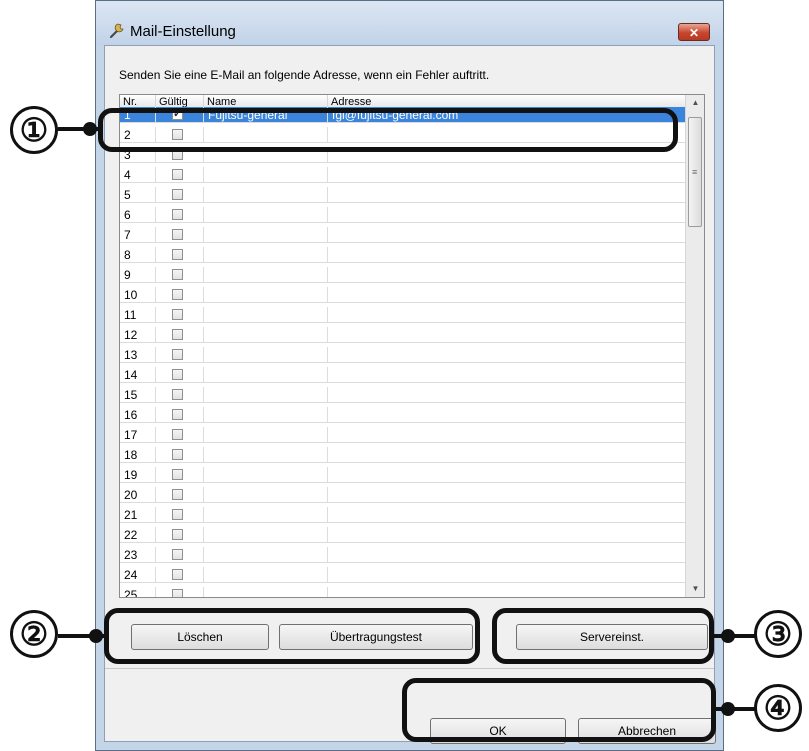  I want to click on table-row: 13, so click(402, 355).